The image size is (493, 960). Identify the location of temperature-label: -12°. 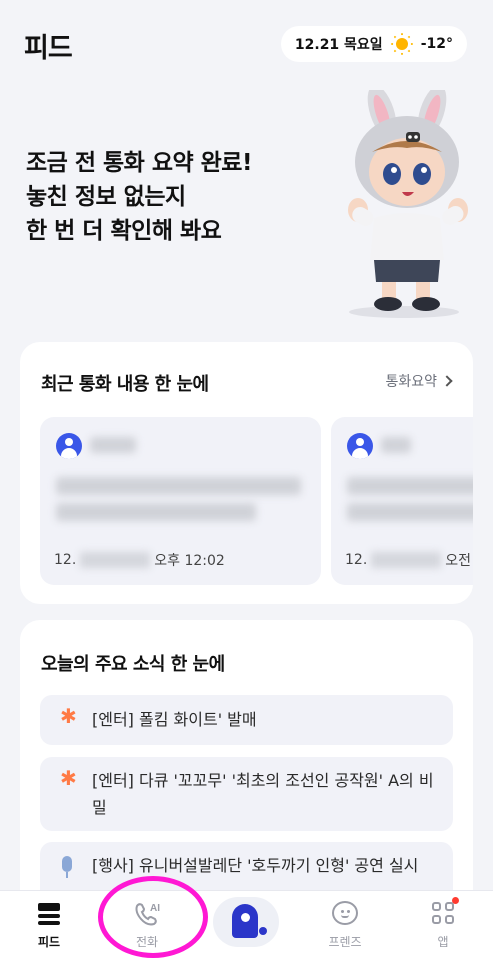
(436, 44).